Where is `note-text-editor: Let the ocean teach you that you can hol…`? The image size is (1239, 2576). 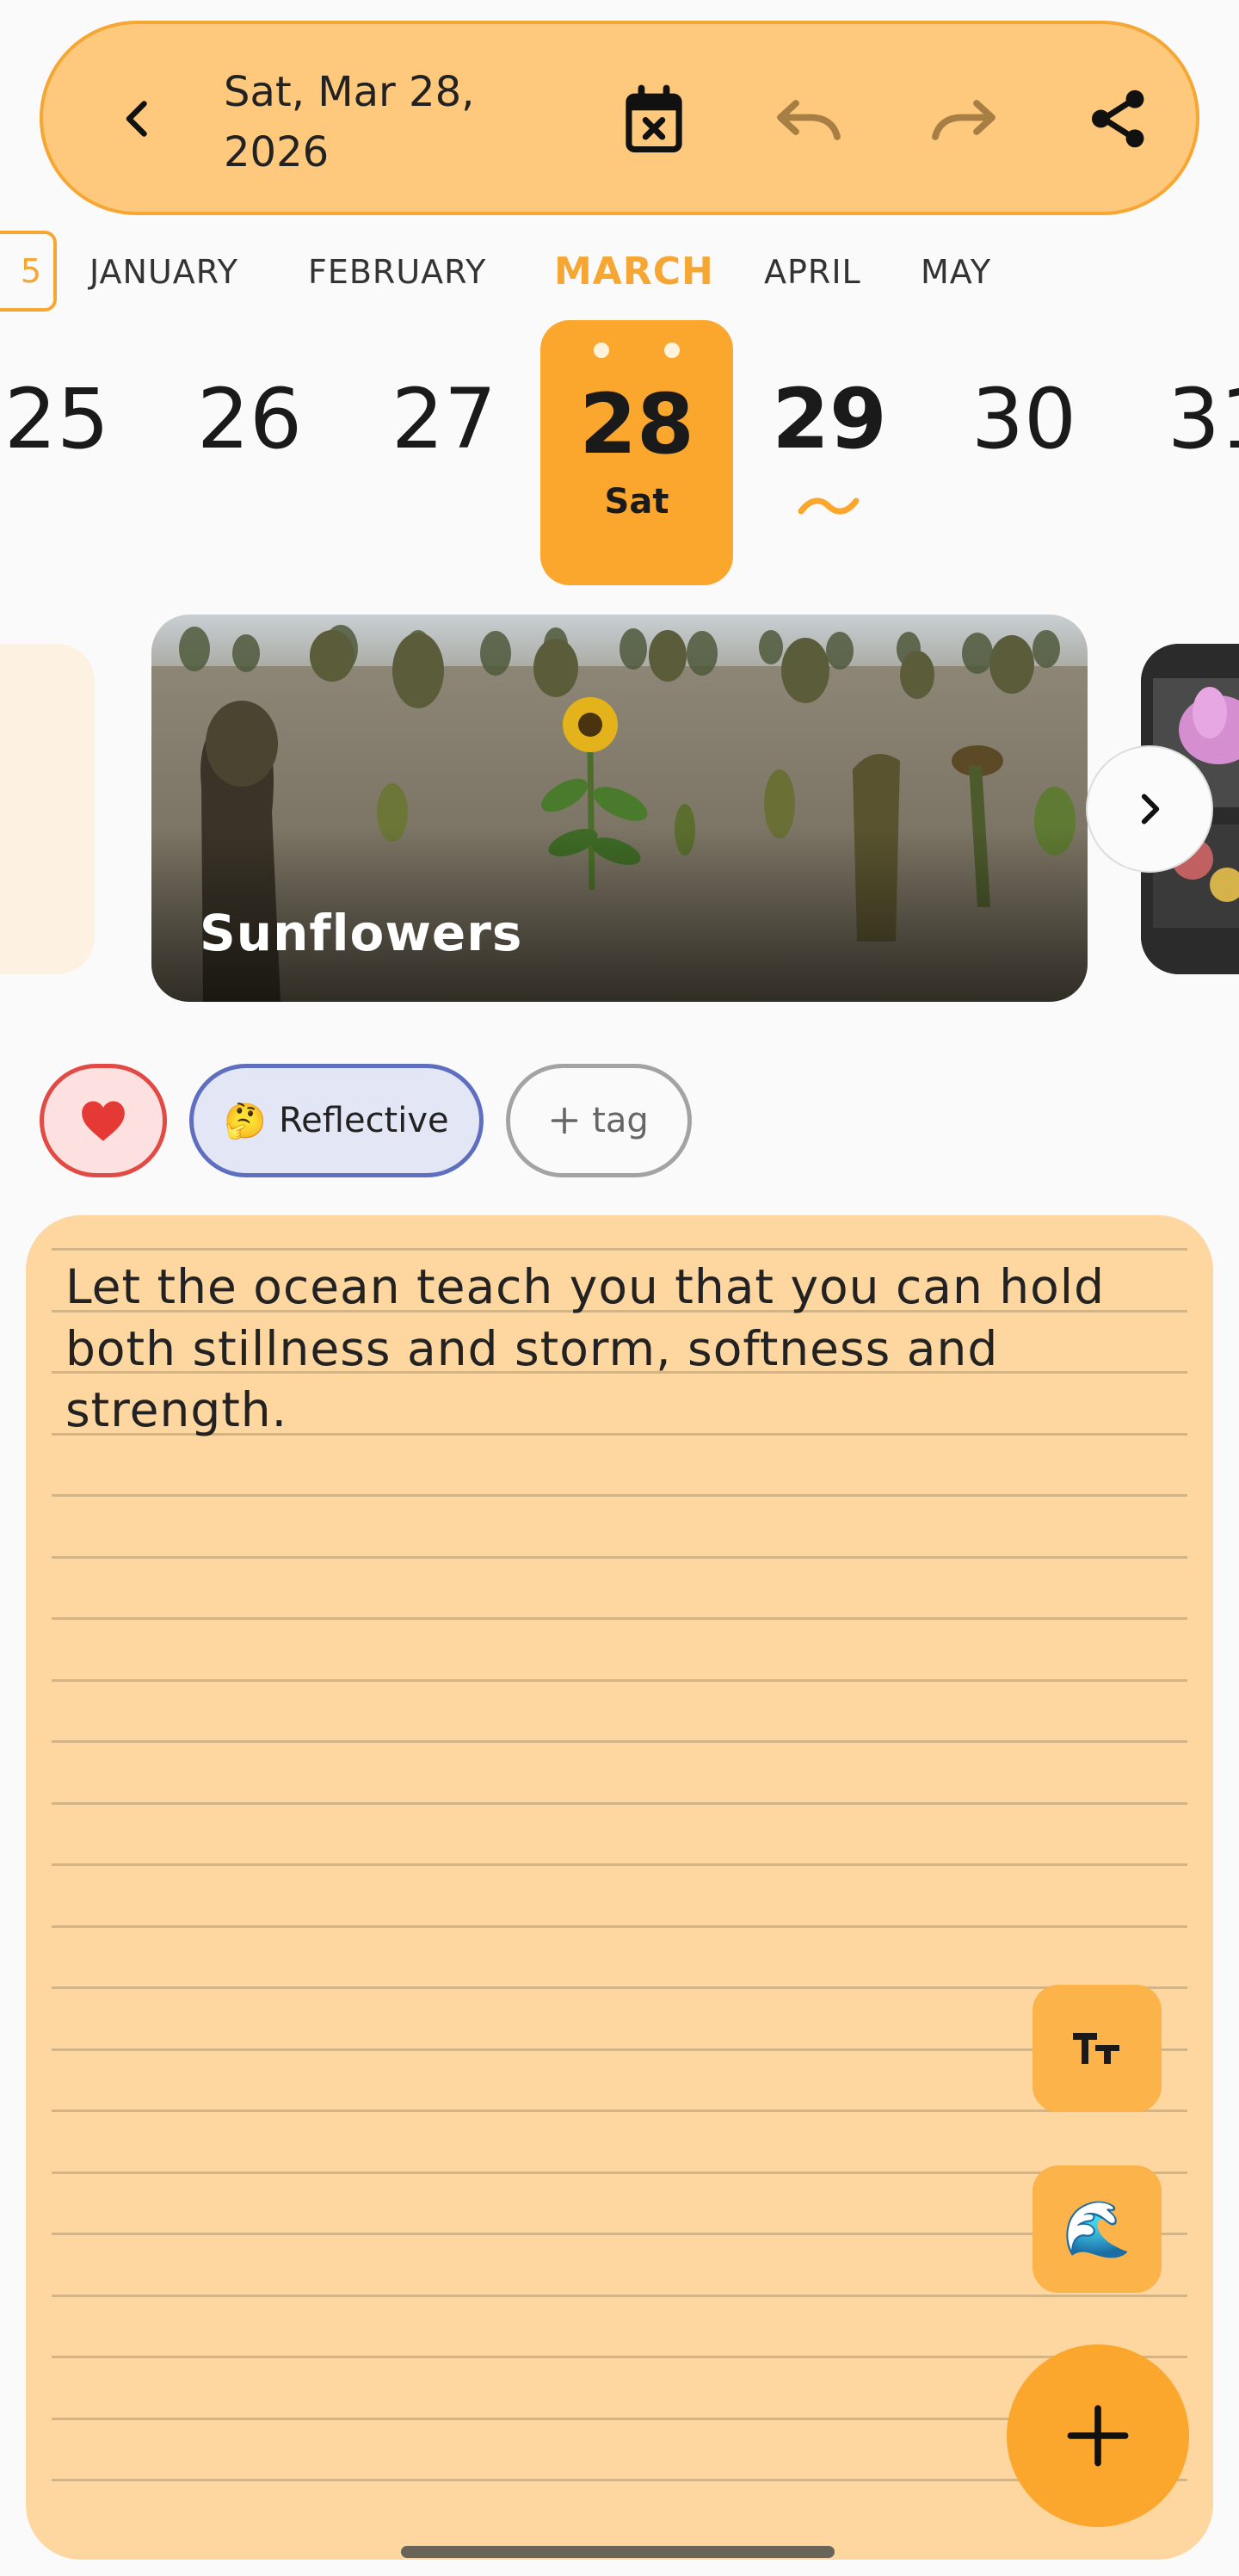 note-text-editor: Let the ocean teach you that you can hol… is located at coordinates (620, 1349).